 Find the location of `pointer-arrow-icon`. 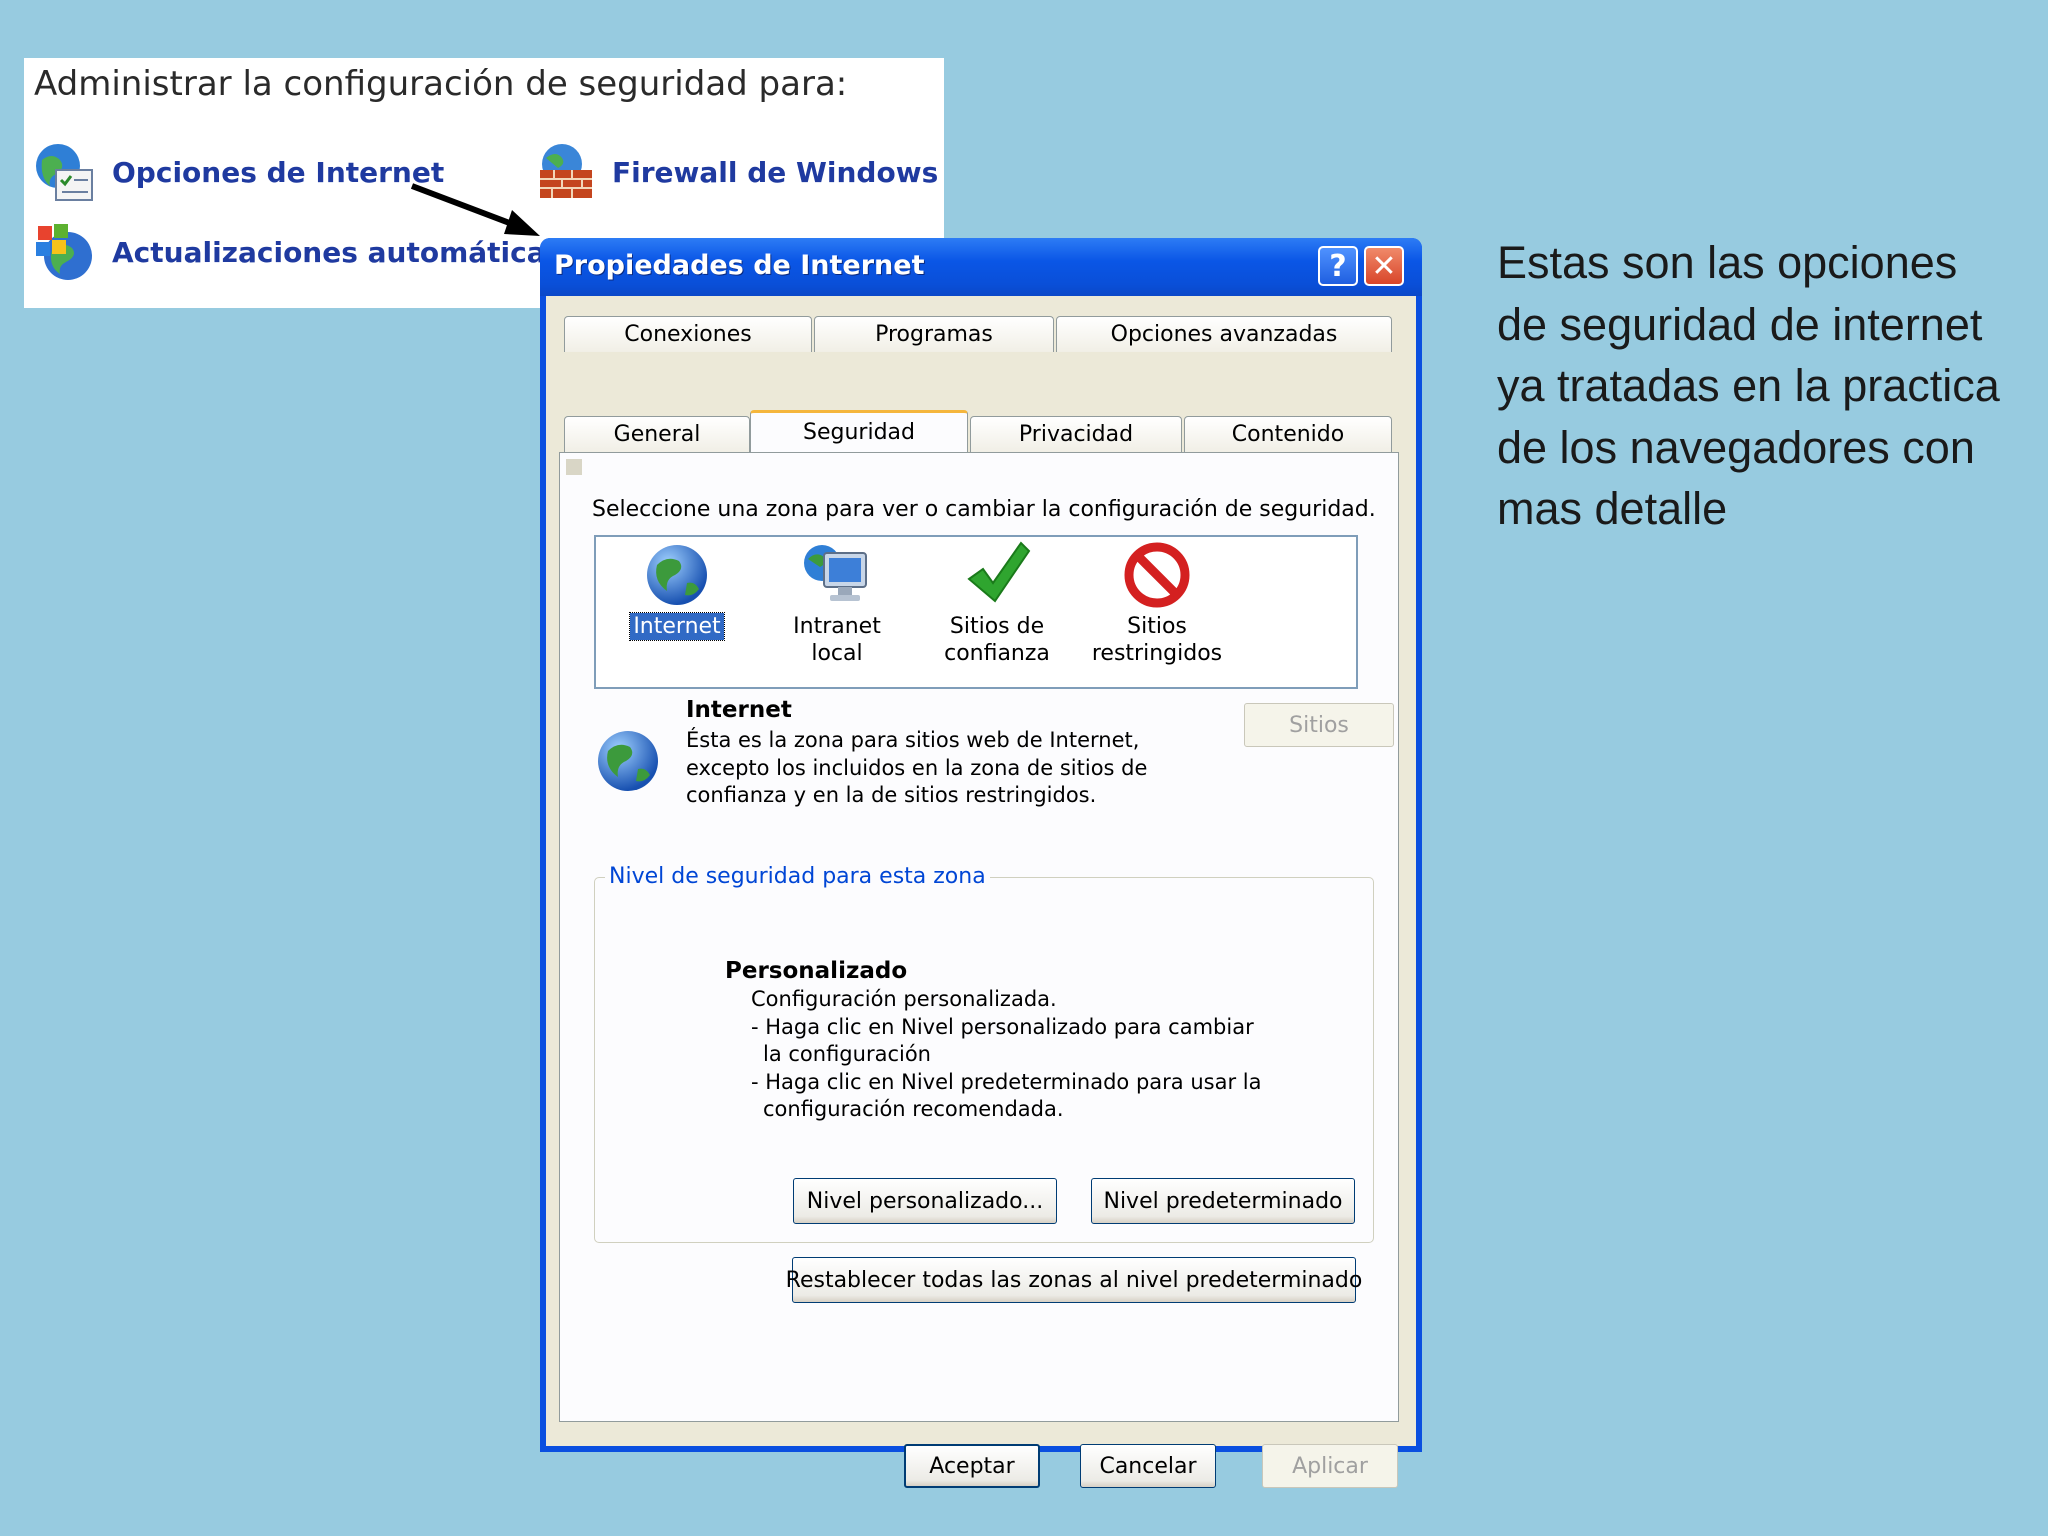

pointer-arrow-icon is located at coordinates (475, 209).